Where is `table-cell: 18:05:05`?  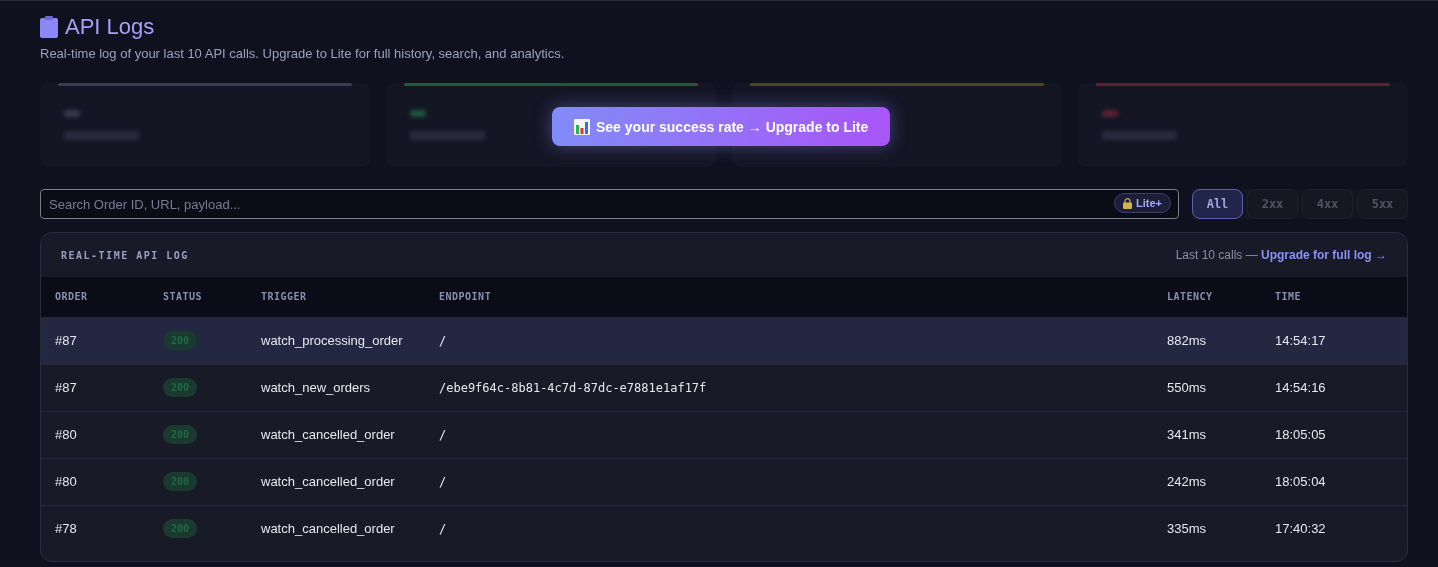
table-cell: 18:05:05 is located at coordinates (1300, 434).